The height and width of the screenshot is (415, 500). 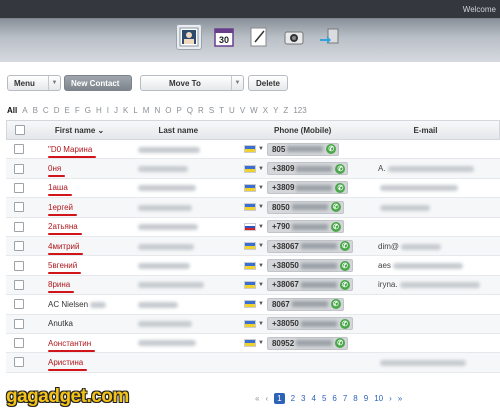 What do you see at coordinates (63, 226) in the screenshot?
I see `first-name-link: 2атьяна` at bounding box center [63, 226].